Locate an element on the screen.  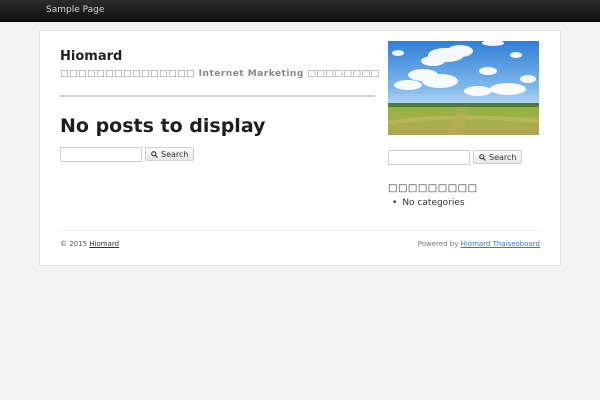
landscape-field-sky-image is located at coordinates (463, 88).